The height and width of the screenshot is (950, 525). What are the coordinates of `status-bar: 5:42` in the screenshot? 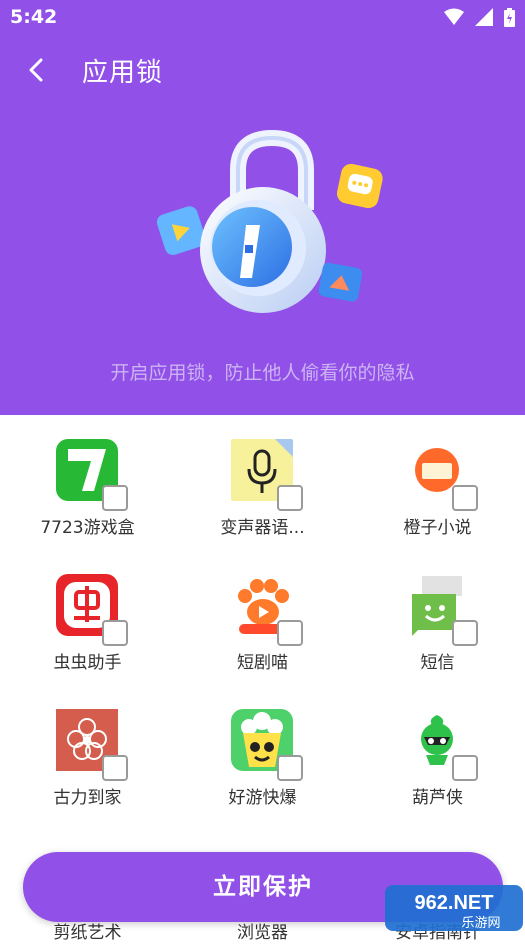 It's located at (262, 18).